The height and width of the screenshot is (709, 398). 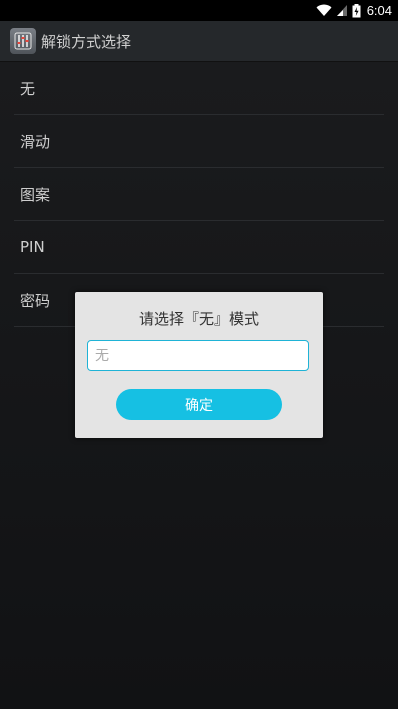 I want to click on mode-input, so click(x=198, y=355).